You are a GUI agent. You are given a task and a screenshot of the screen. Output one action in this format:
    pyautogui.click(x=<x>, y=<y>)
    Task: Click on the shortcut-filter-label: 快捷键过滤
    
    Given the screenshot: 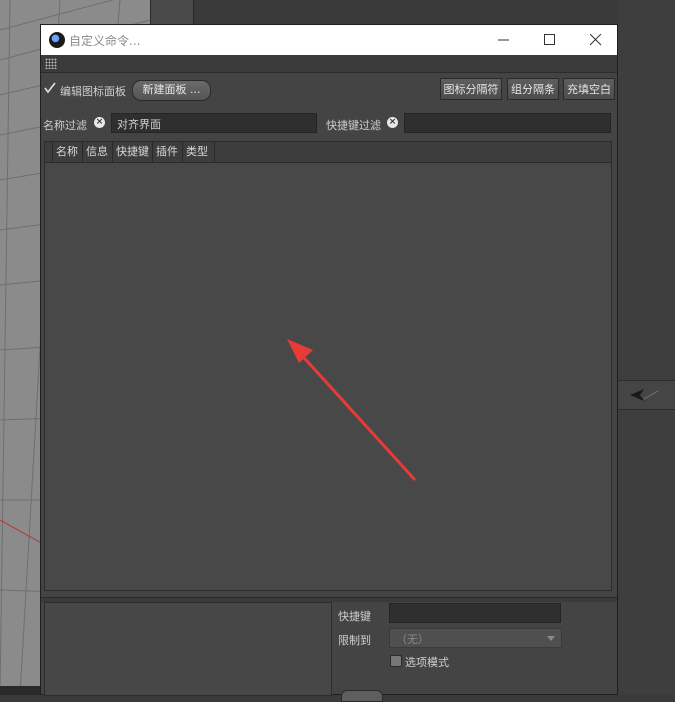 What is the action you would take?
    pyautogui.click(x=353, y=125)
    